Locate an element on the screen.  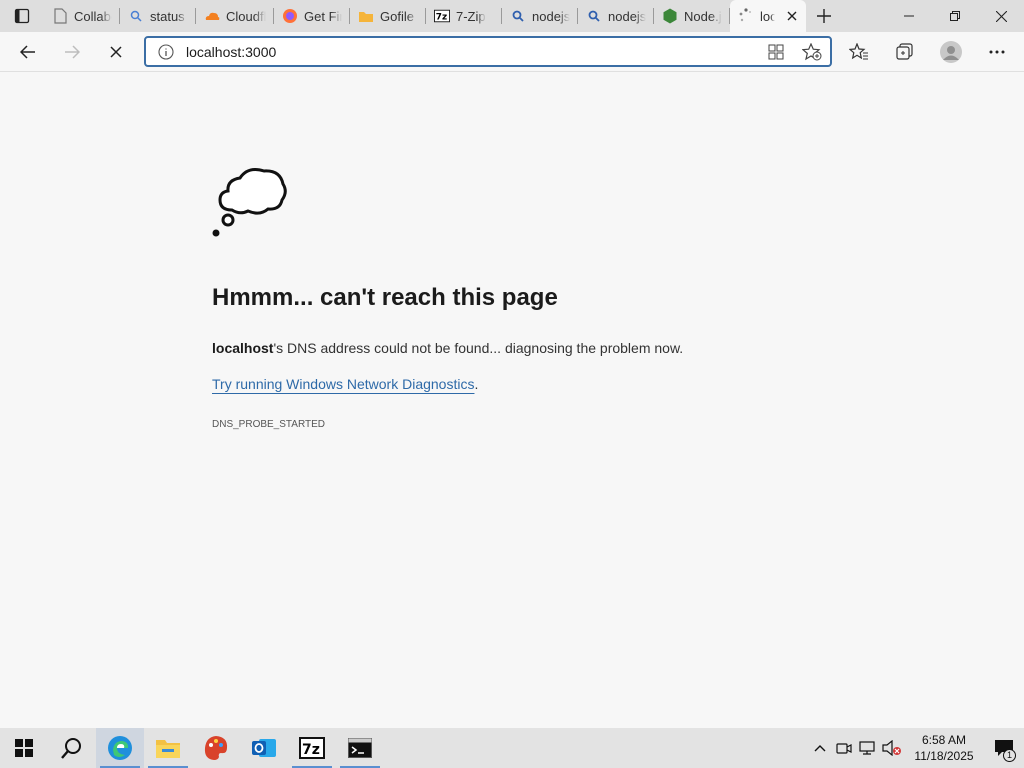
tab-1: status c is located at coordinates (158, 16).